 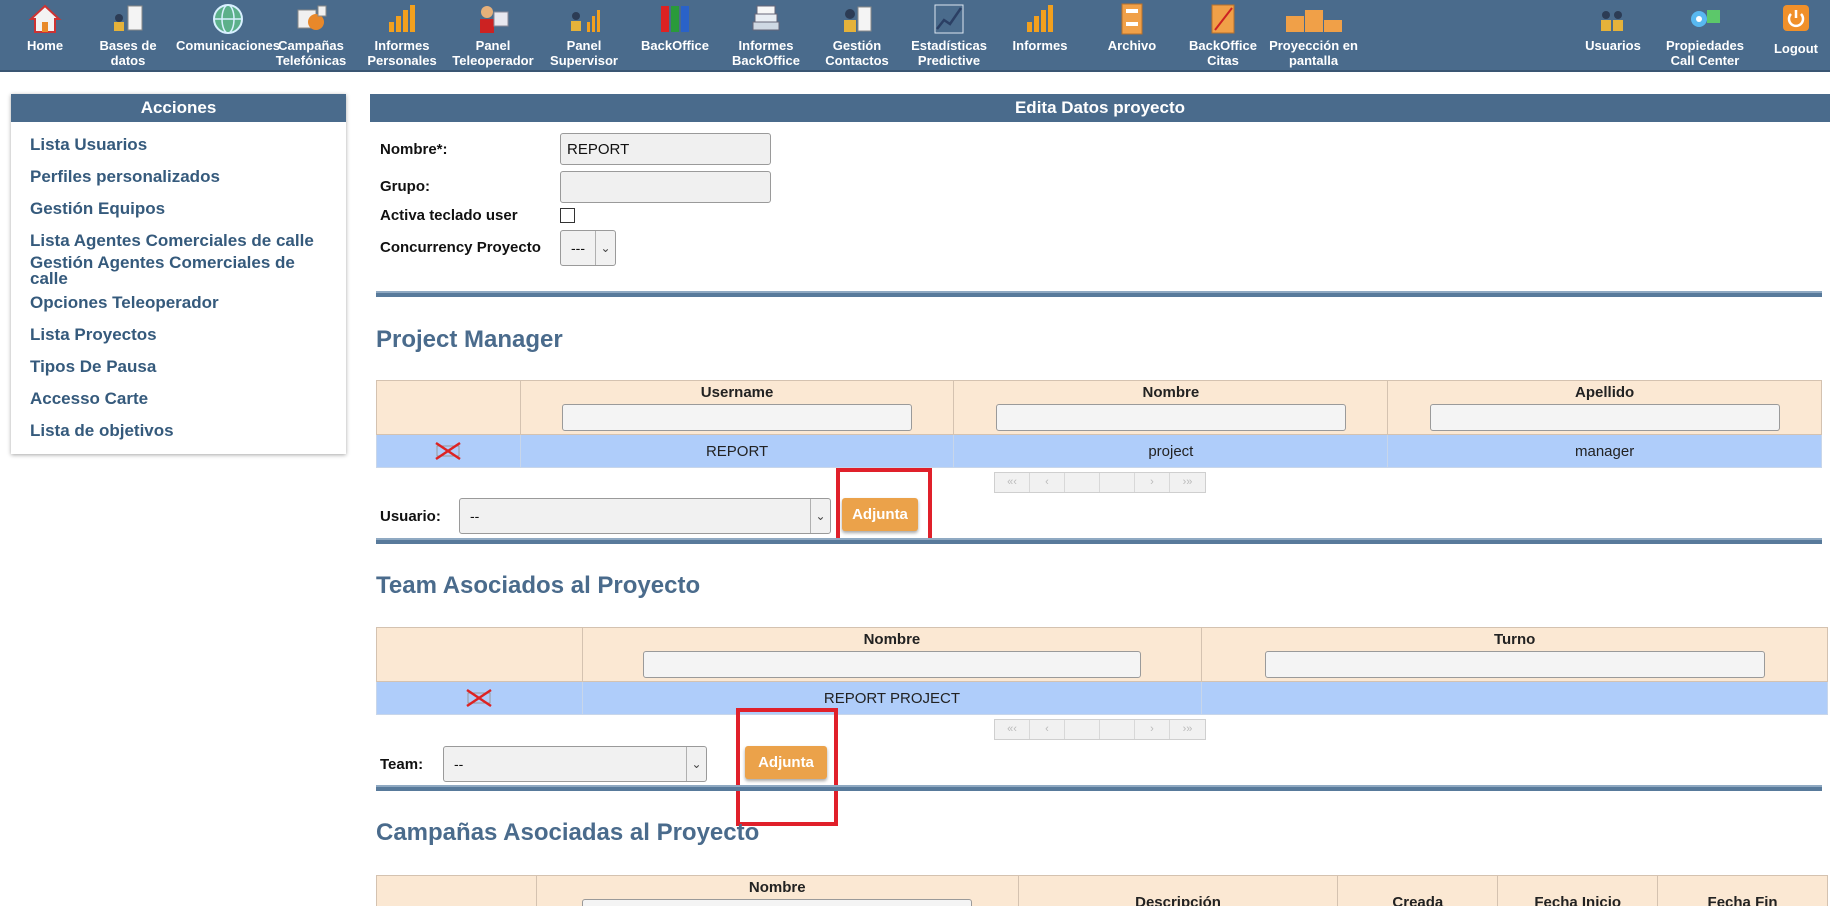 What do you see at coordinates (45, 18) in the screenshot?
I see `home-icon` at bounding box center [45, 18].